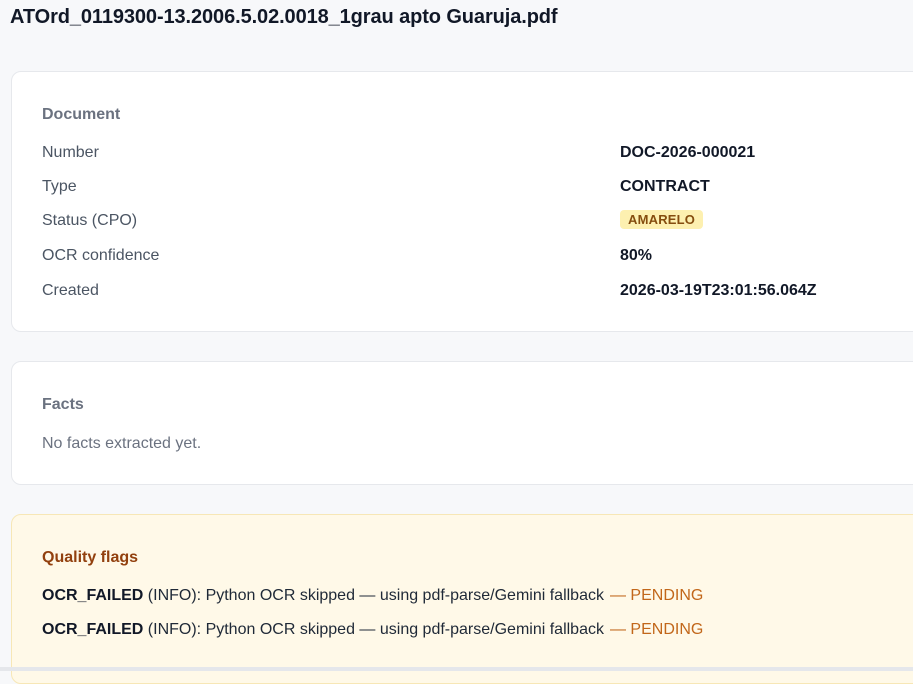 The image size is (913, 684). What do you see at coordinates (477, 155) in the screenshot?
I see `field-row-number: Number DOC-2026-000021` at bounding box center [477, 155].